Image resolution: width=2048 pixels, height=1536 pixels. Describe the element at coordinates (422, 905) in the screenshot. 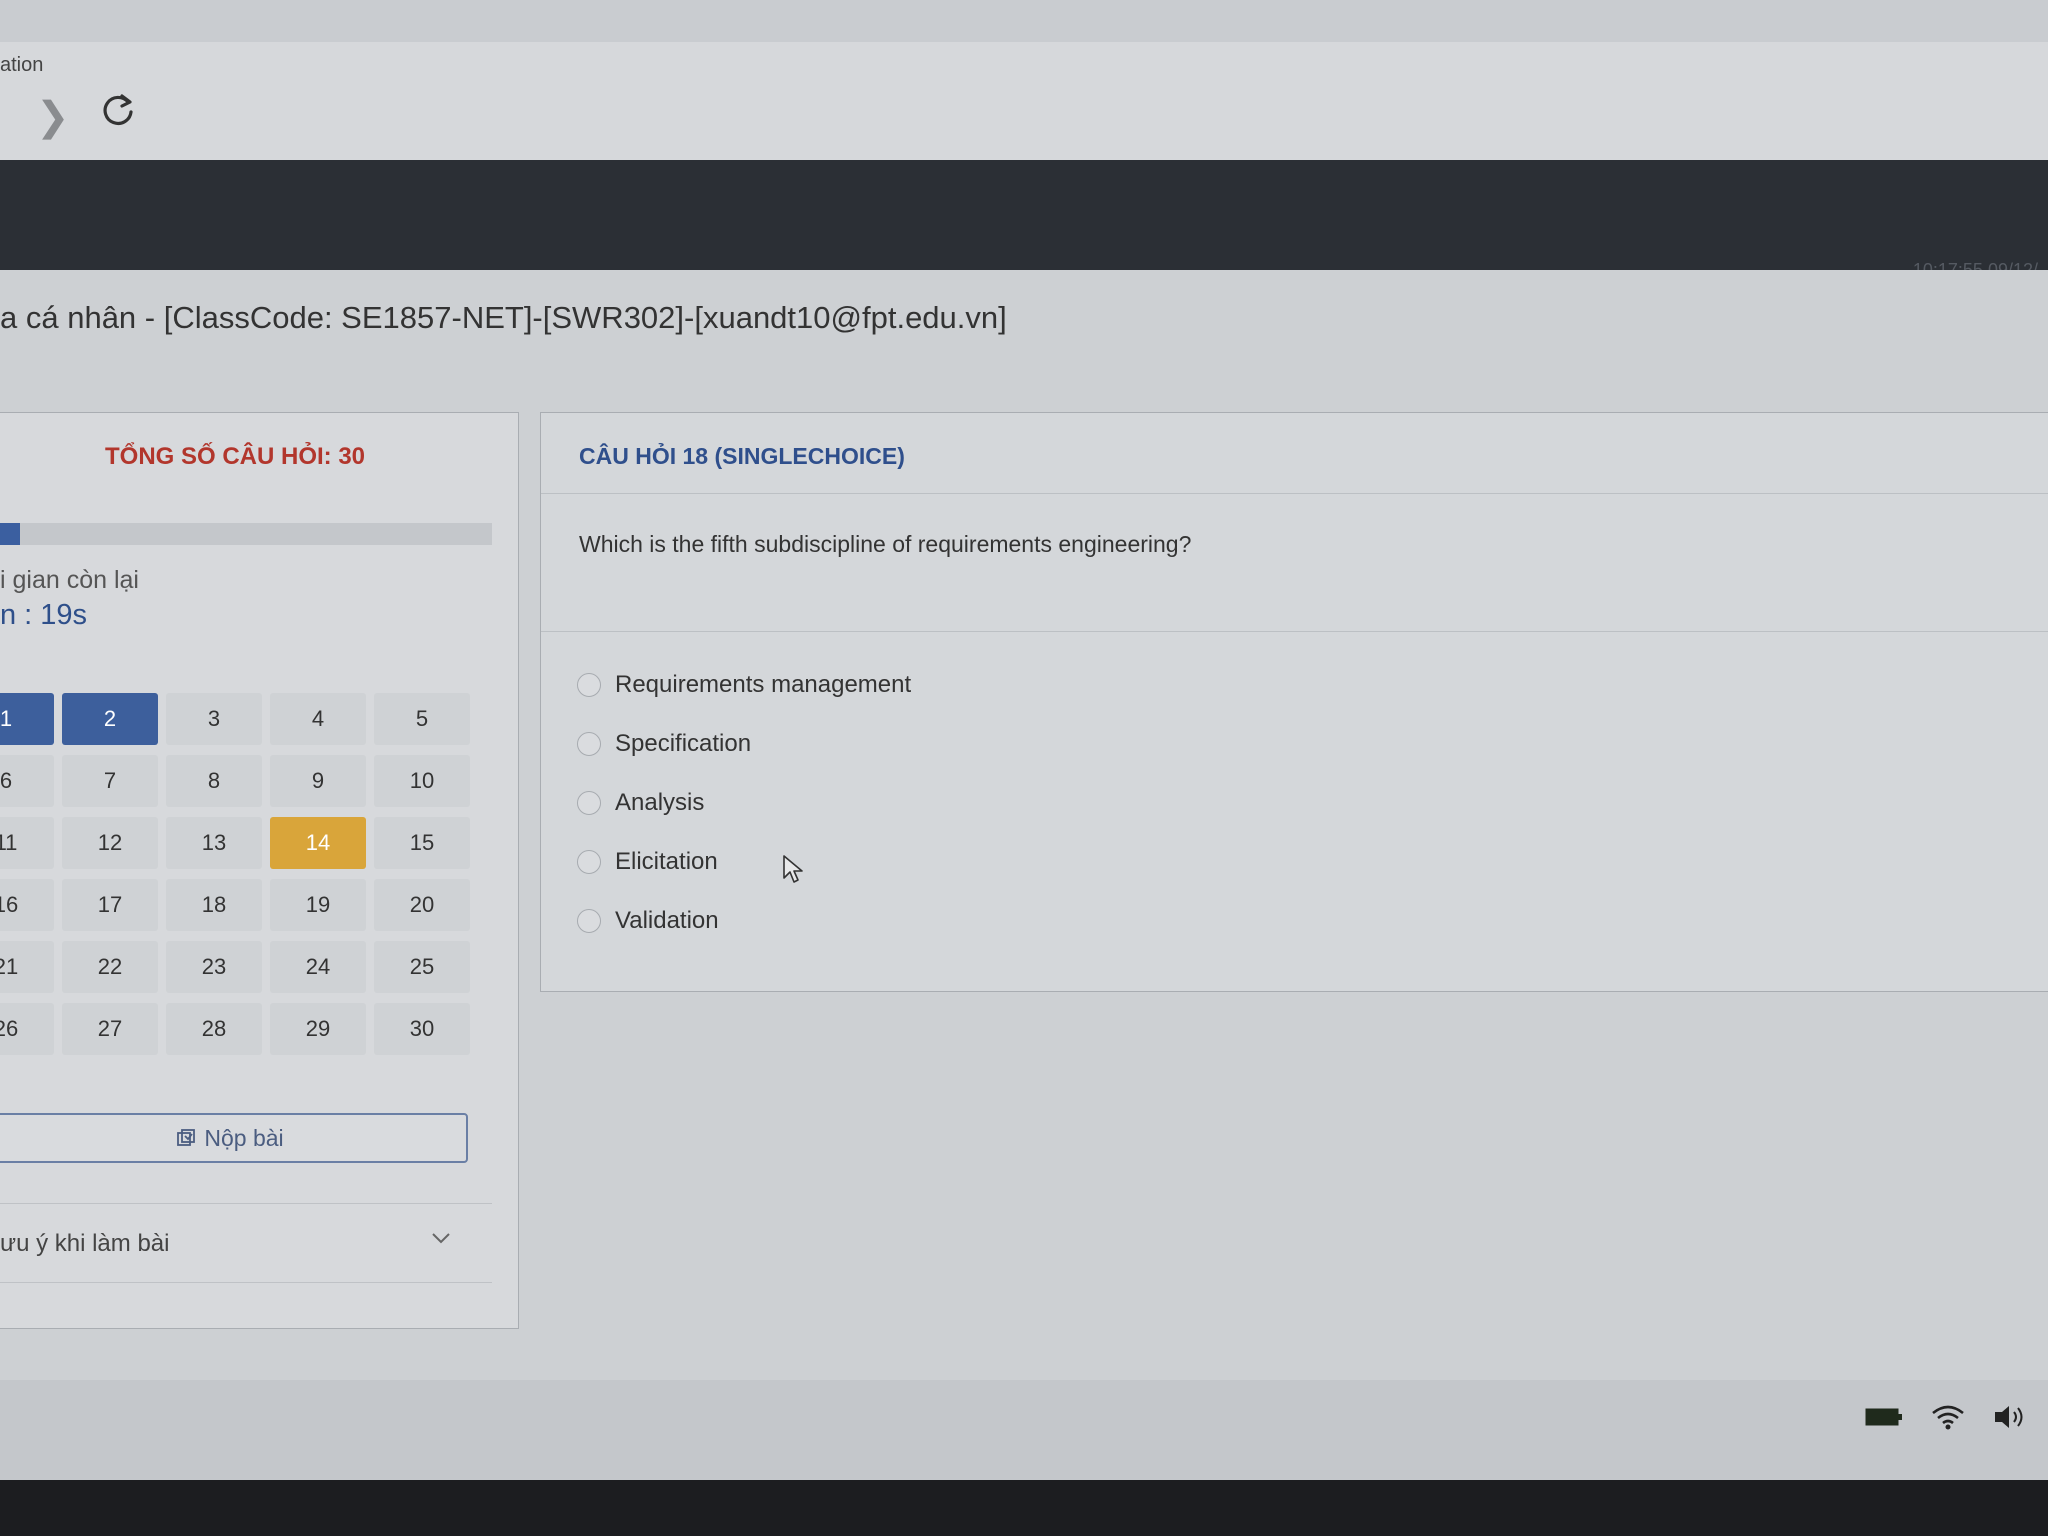

I see `question-nav-button: 20` at that location.